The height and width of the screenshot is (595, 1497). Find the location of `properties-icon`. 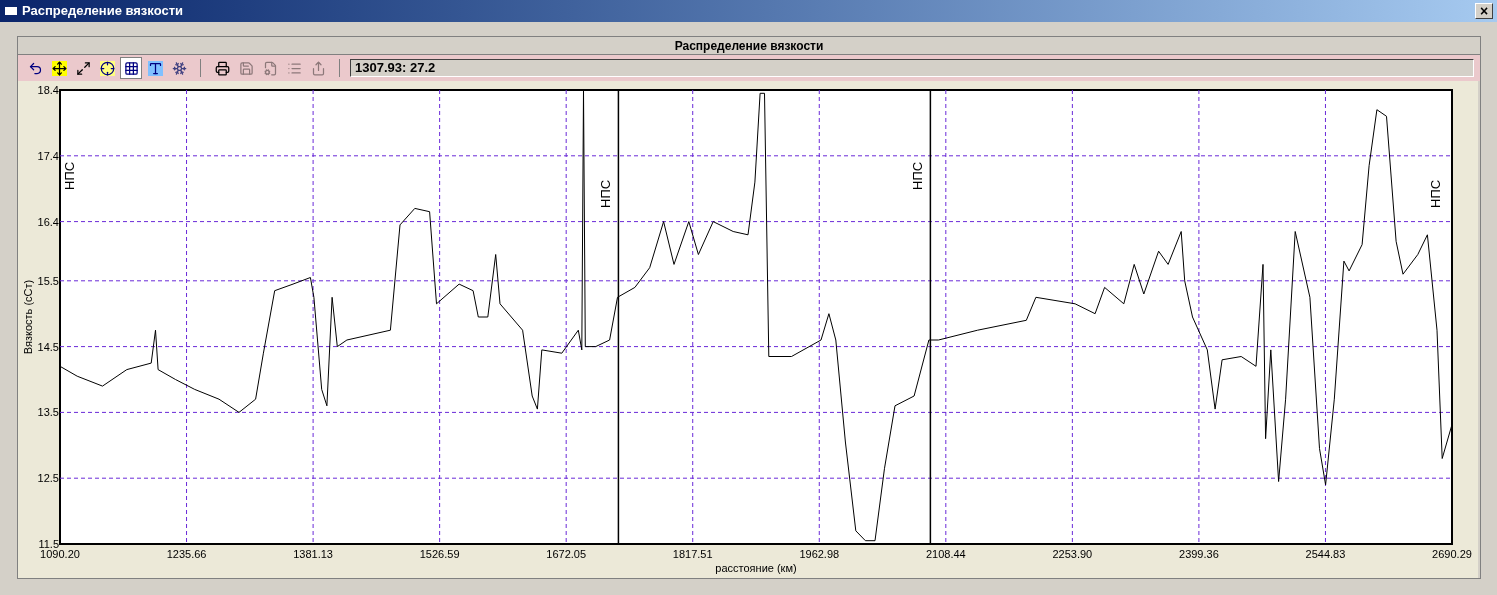

properties-icon is located at coordinates (270, 68).